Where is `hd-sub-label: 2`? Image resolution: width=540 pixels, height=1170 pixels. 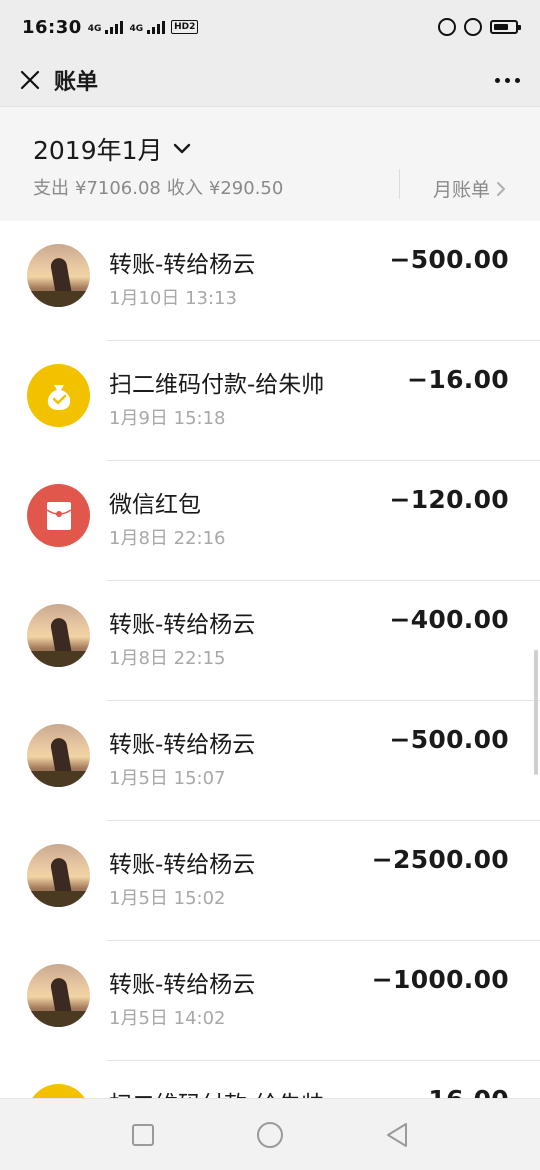 hd-sub-label: 2 is located at coordinates (192, 27).